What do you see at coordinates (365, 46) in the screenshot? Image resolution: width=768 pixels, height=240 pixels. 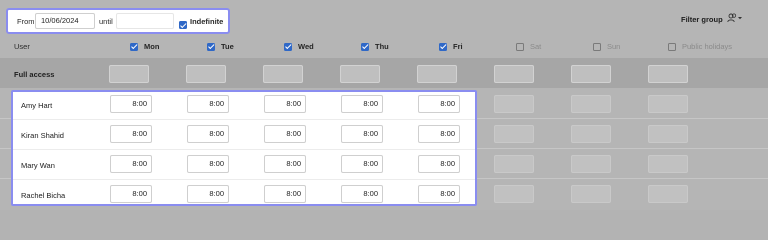 I see `thu-checkbox` at bounding box center [365, 46].